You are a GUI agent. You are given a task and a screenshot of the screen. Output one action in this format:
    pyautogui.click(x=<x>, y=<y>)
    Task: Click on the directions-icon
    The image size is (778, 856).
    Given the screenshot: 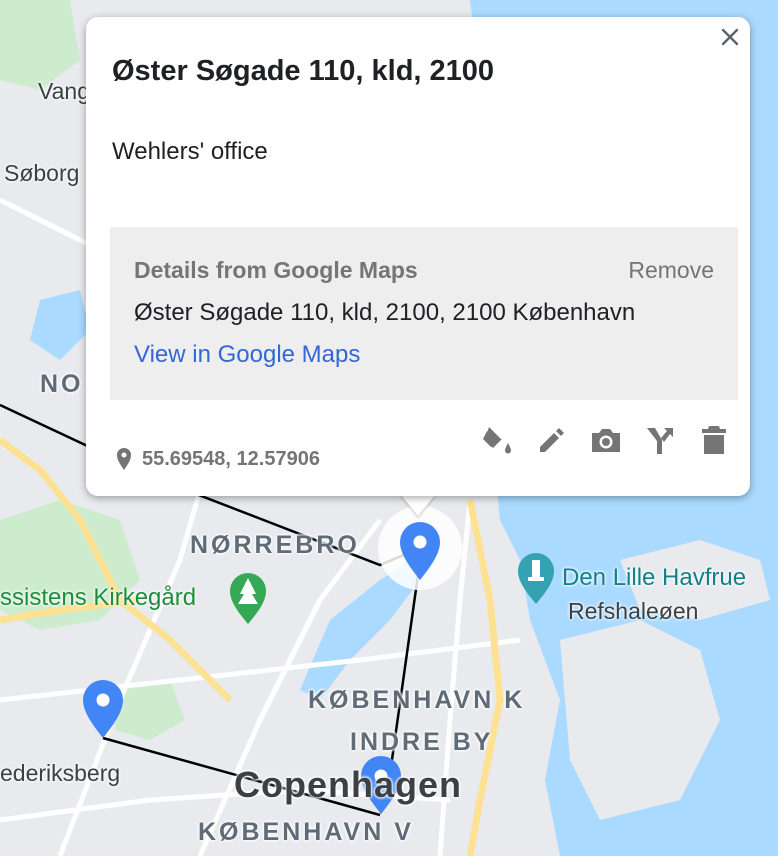 What is the action you would take?
    pyautogui.click(x=660, y=441)
    